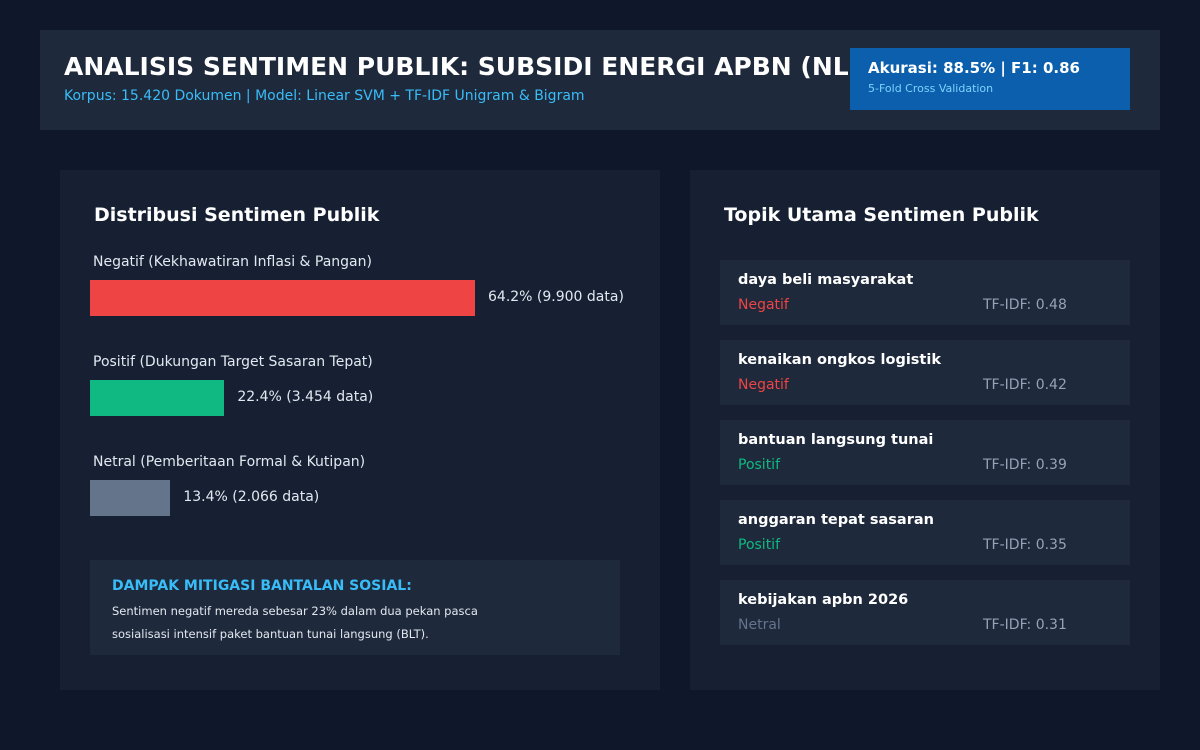  I want to click on topic-name: daya beli masyarakat, so click(826, 280).